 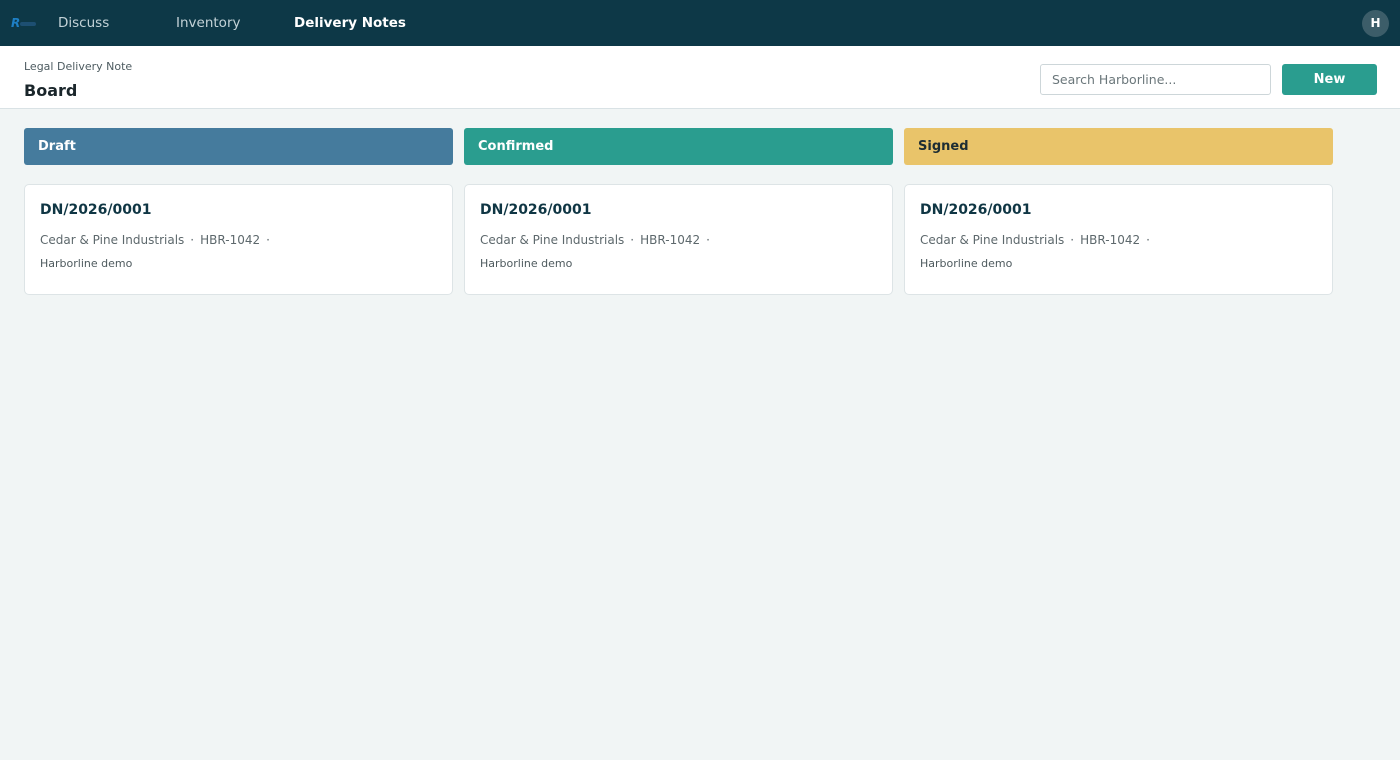 I want to click on logo-icon: R, so click(x=25, y=23).